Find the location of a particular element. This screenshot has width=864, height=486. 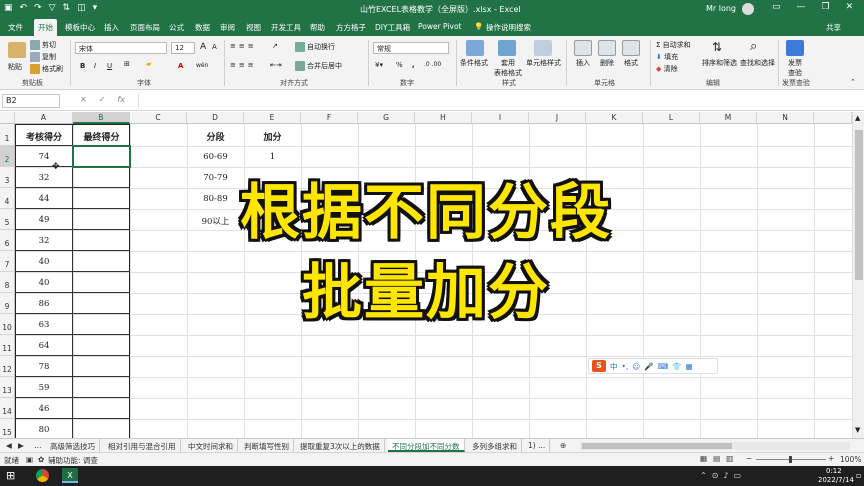

decimal-icons: .0 .00 is located at coordinates (432, 64).